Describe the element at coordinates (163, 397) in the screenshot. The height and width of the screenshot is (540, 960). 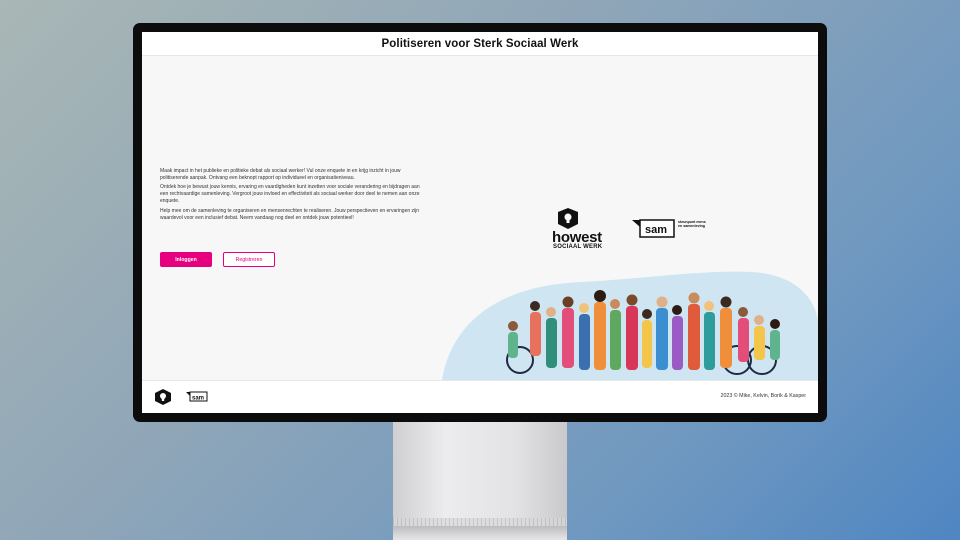
I see `footer-howest-logo-icon` at that location.